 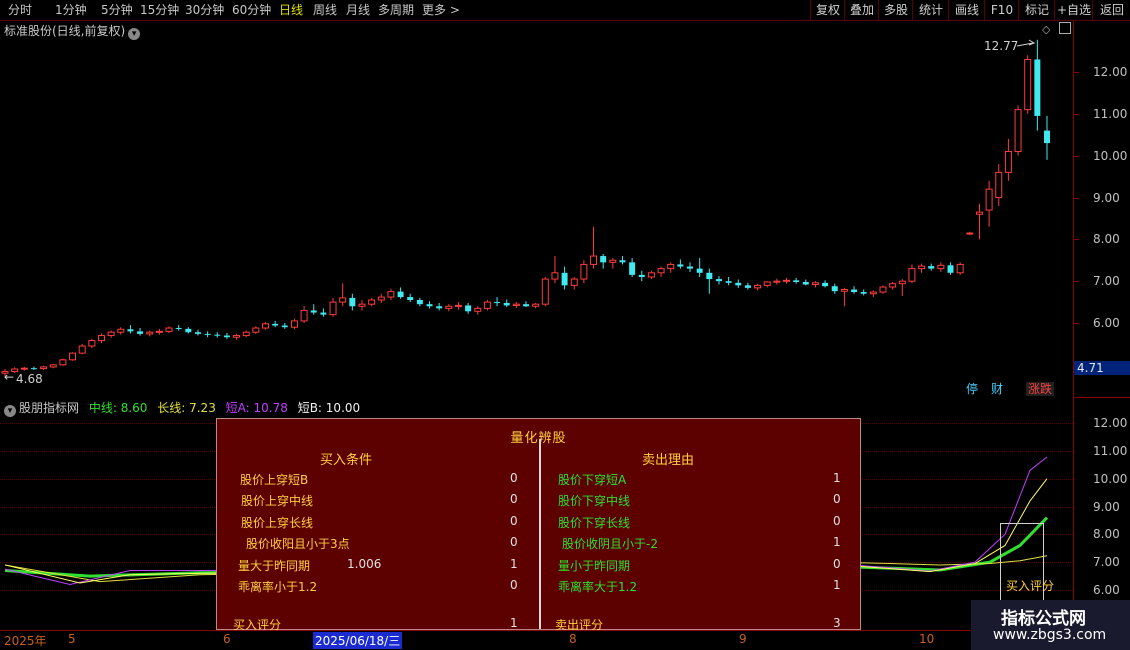 I want to click on high-price-label: 12.77, so click(x=1001, y=46).